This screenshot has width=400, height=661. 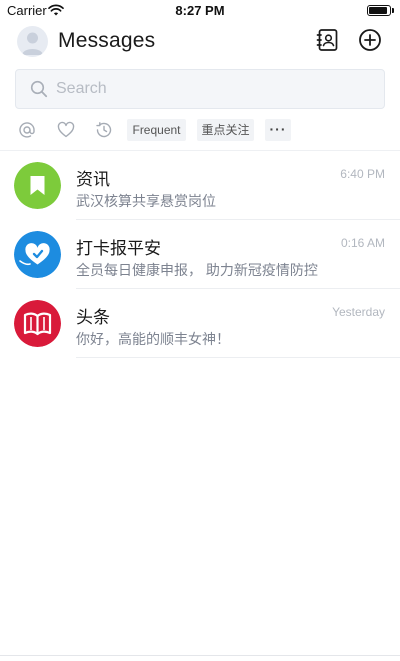 I want to click on more-filters-button: ···, so click(x=278, y=130).